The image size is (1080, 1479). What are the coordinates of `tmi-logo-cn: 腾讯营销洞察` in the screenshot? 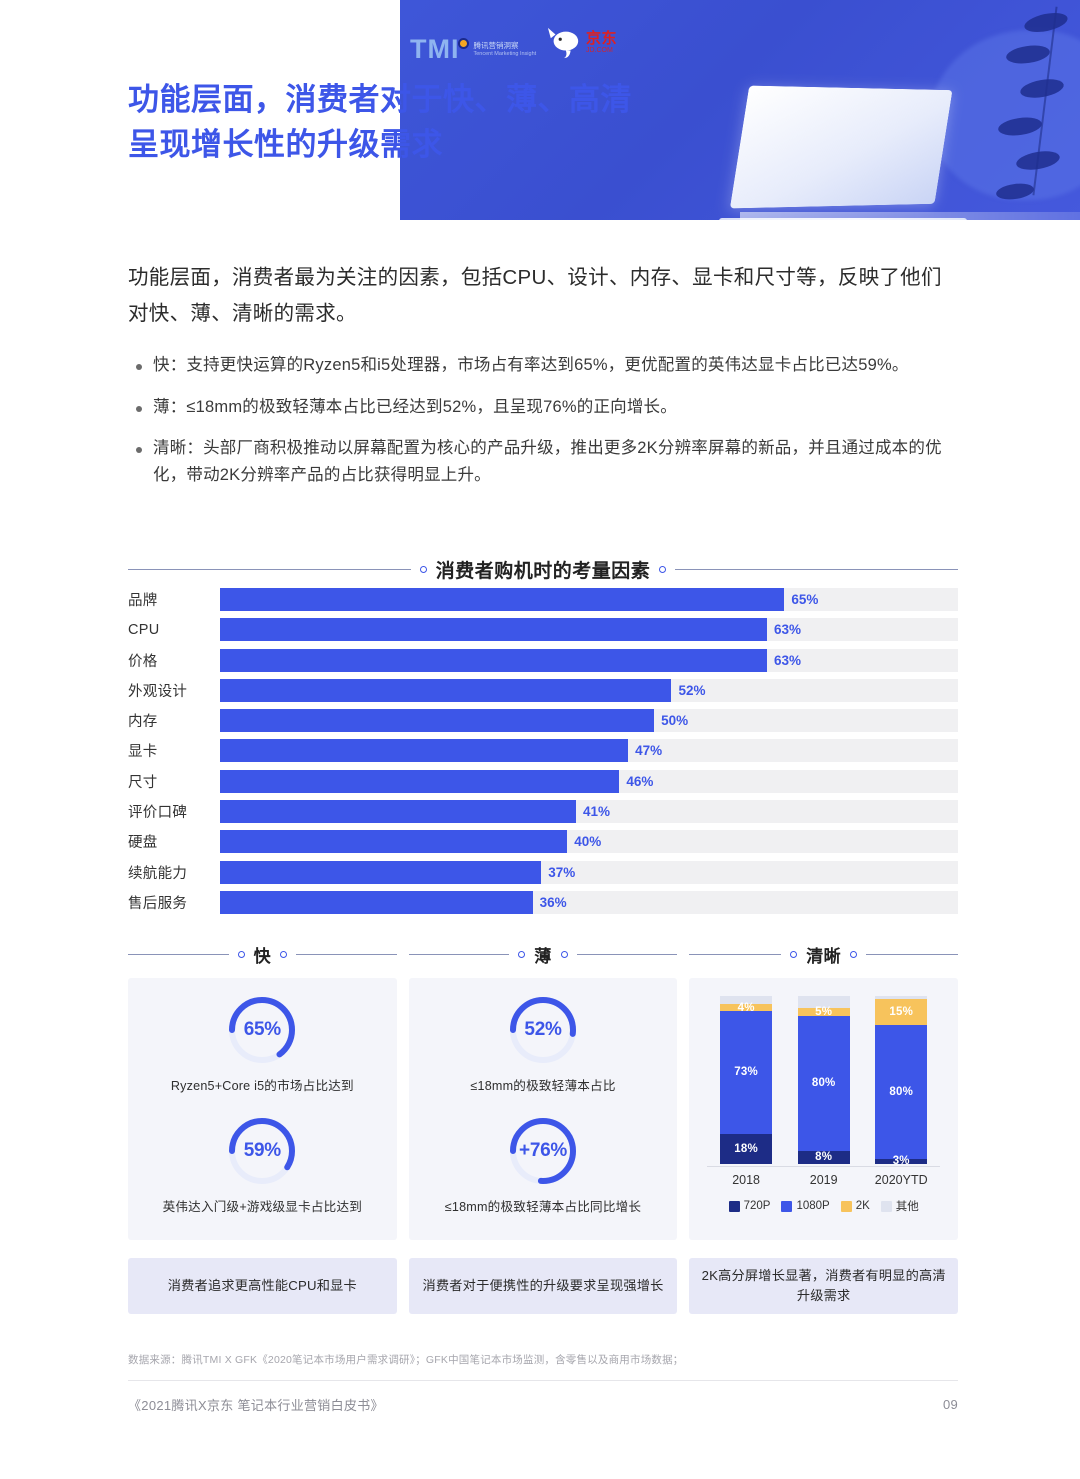 It's located at (496, 46).